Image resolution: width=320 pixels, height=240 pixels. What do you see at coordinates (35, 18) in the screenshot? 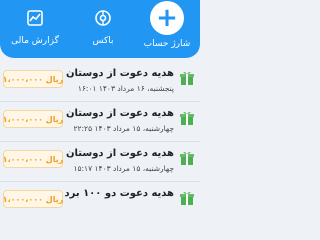
I see `report-icon` at bounding box center [35, 18].